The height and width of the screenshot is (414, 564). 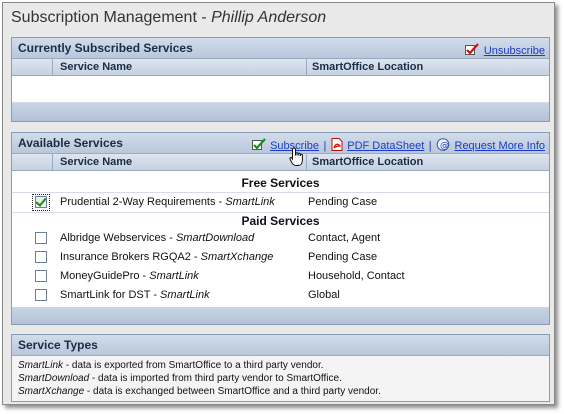 What do you see at coordinates (337, 144) in the screenshot?
I see `pdf-icon` at bounding box center [337, 144].